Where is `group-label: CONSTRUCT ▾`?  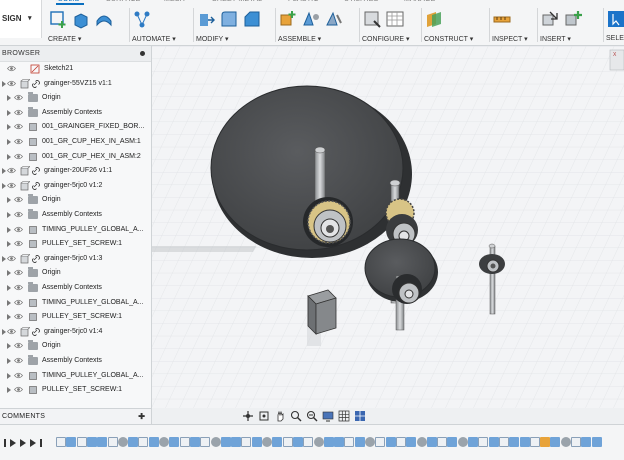 group-label: CONSTRUCT ▾ is located at coordinates (448, 39).